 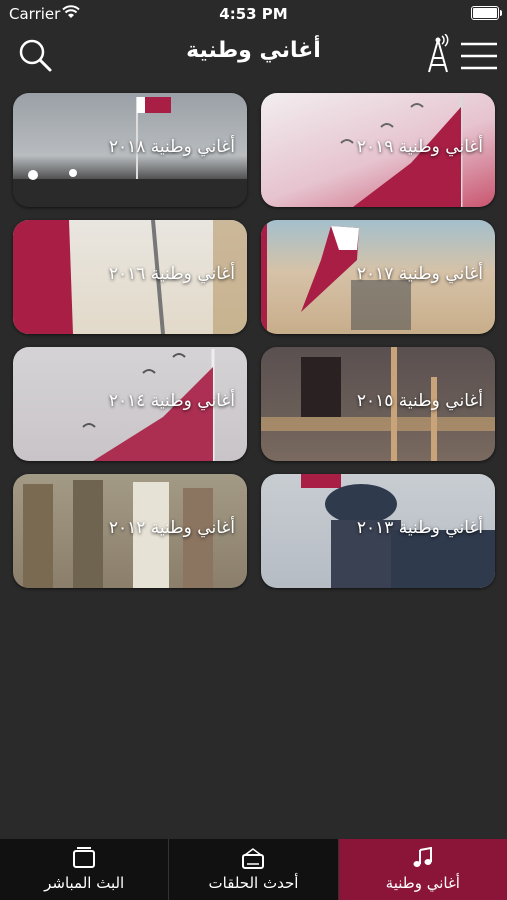 I want to click on album-card-2016: أغاني وطنية ٢٠١٦, so click(x=130, y=277).